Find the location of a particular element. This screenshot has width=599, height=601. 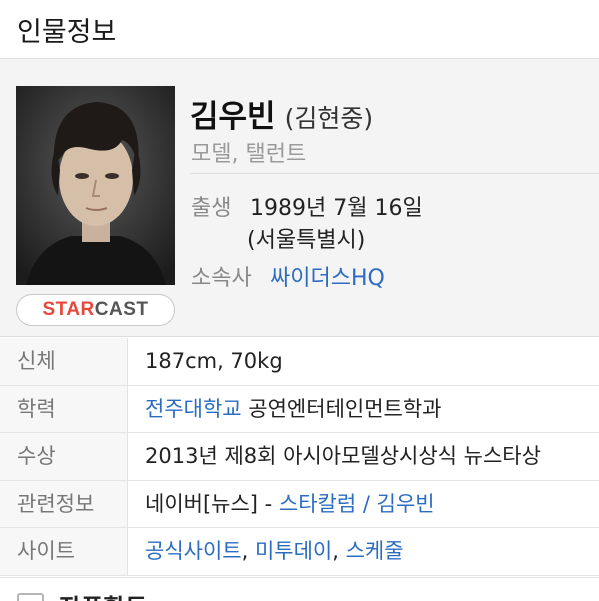

starcast-button: STARCAST is located at coordinates (95, 310).